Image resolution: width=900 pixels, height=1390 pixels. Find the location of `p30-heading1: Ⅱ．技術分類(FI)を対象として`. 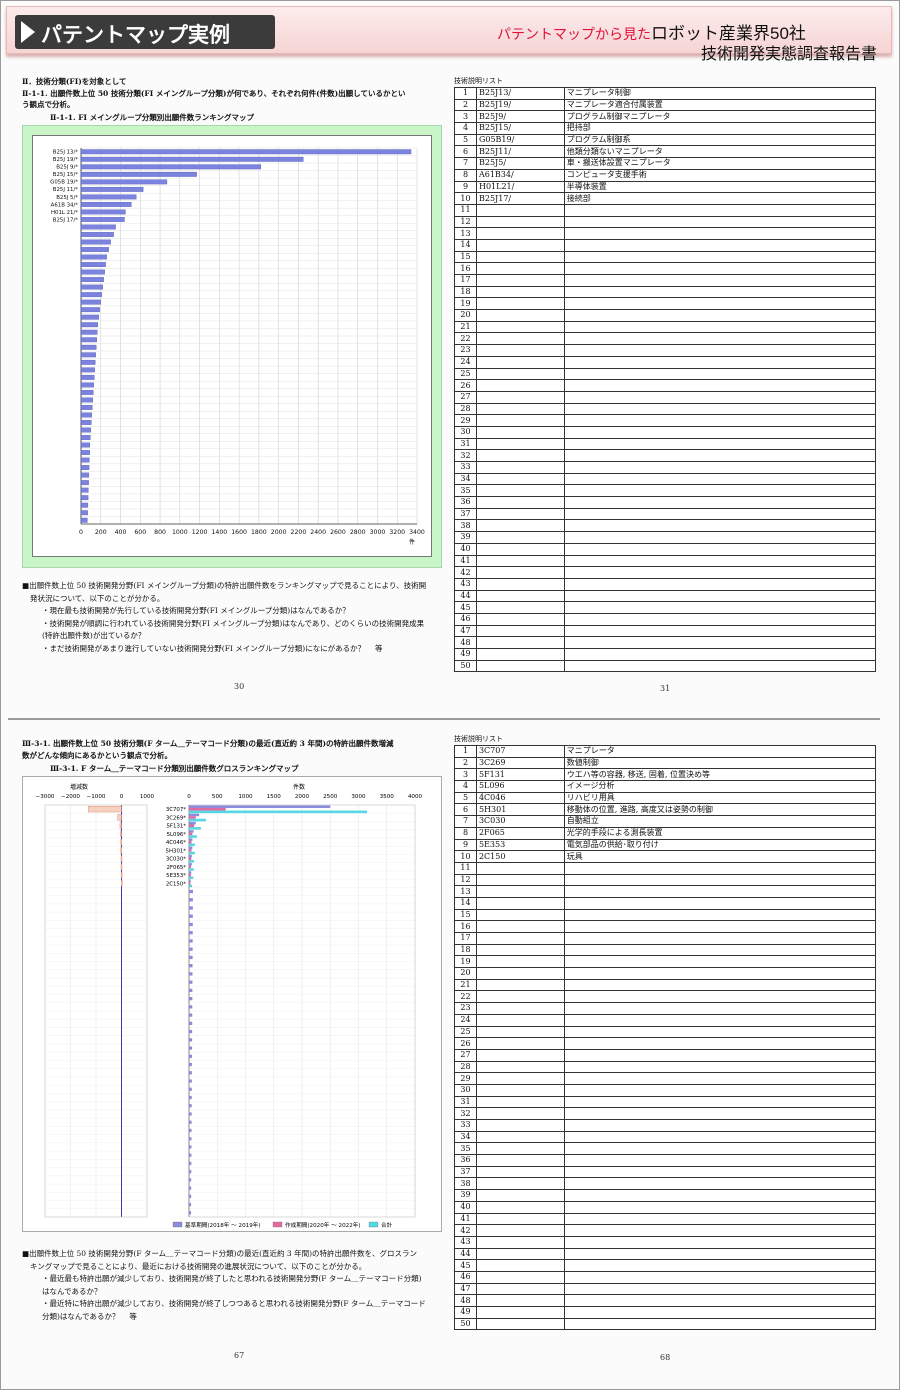

p30-heading1: Ⅱ．技術分類(FI)を対象として is located at coordinates (74, 81).